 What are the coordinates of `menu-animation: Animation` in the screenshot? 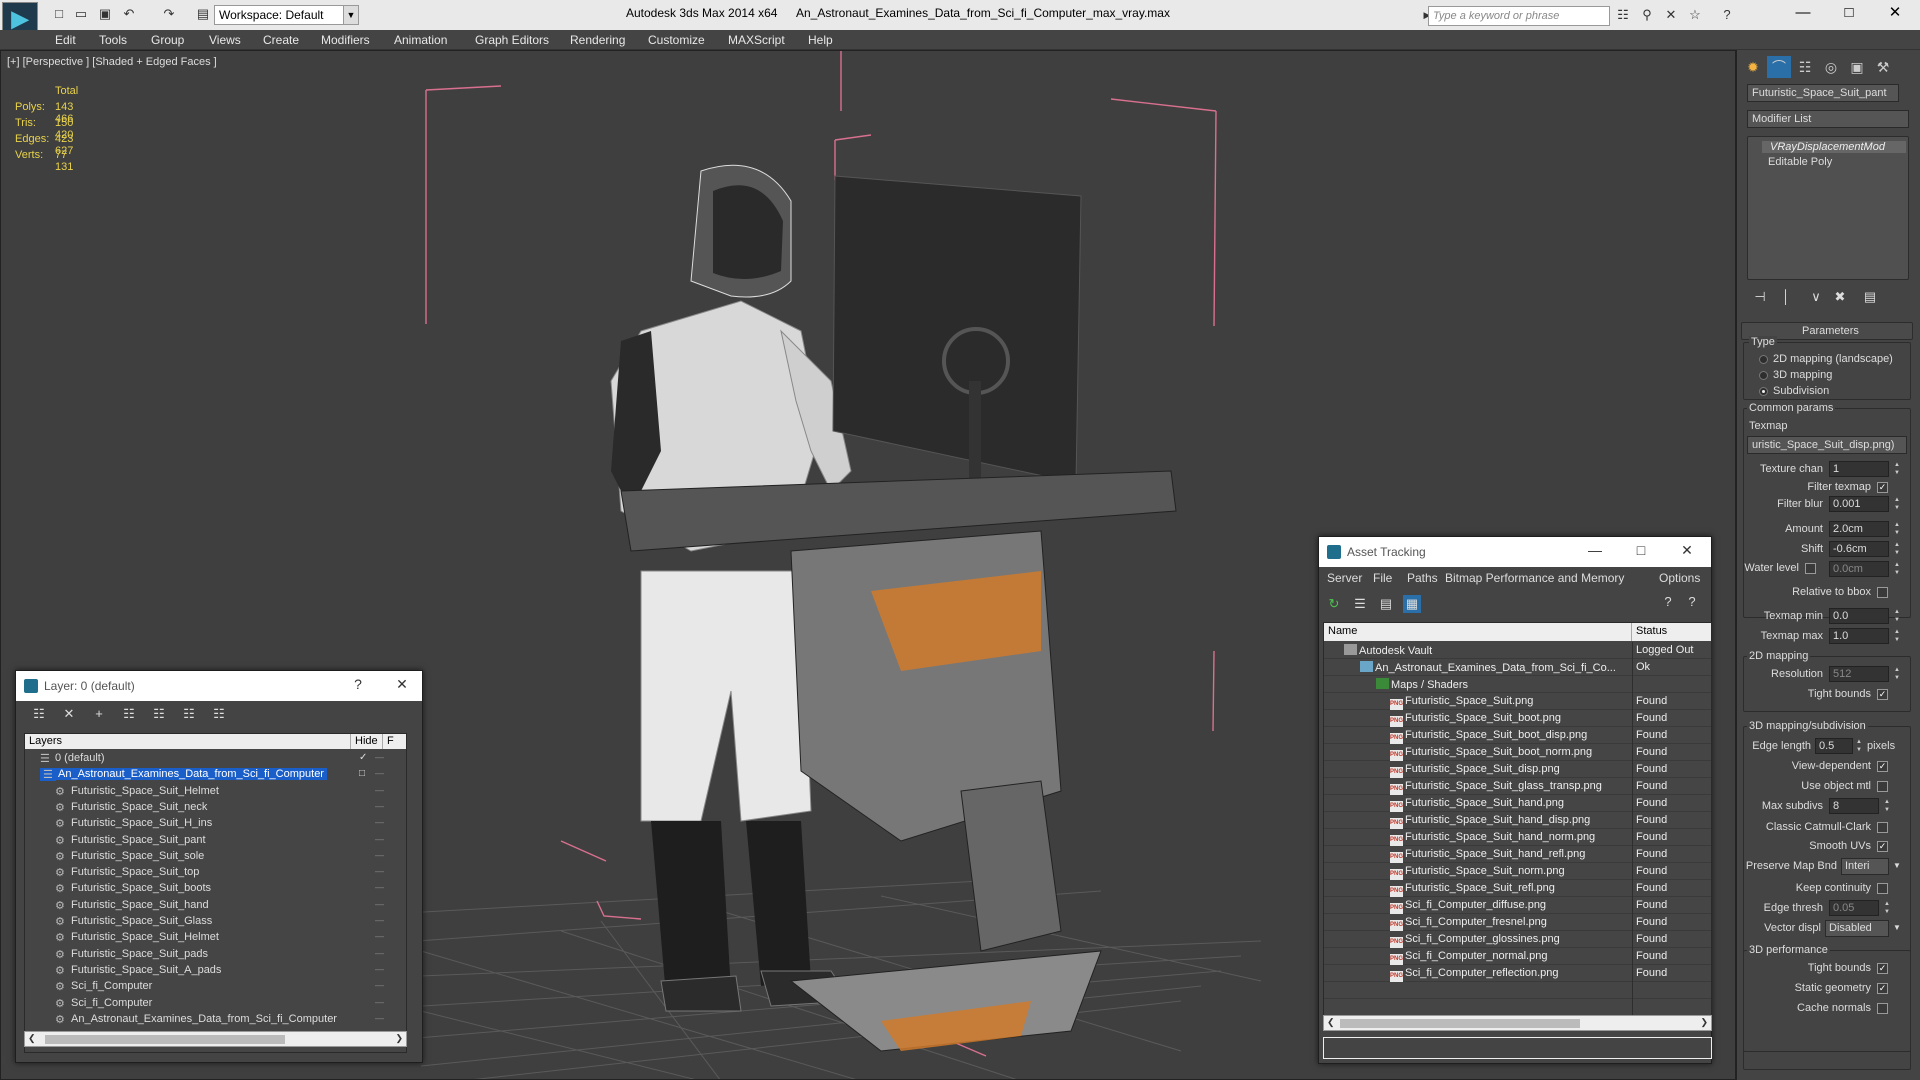 It's located at (420, 40).